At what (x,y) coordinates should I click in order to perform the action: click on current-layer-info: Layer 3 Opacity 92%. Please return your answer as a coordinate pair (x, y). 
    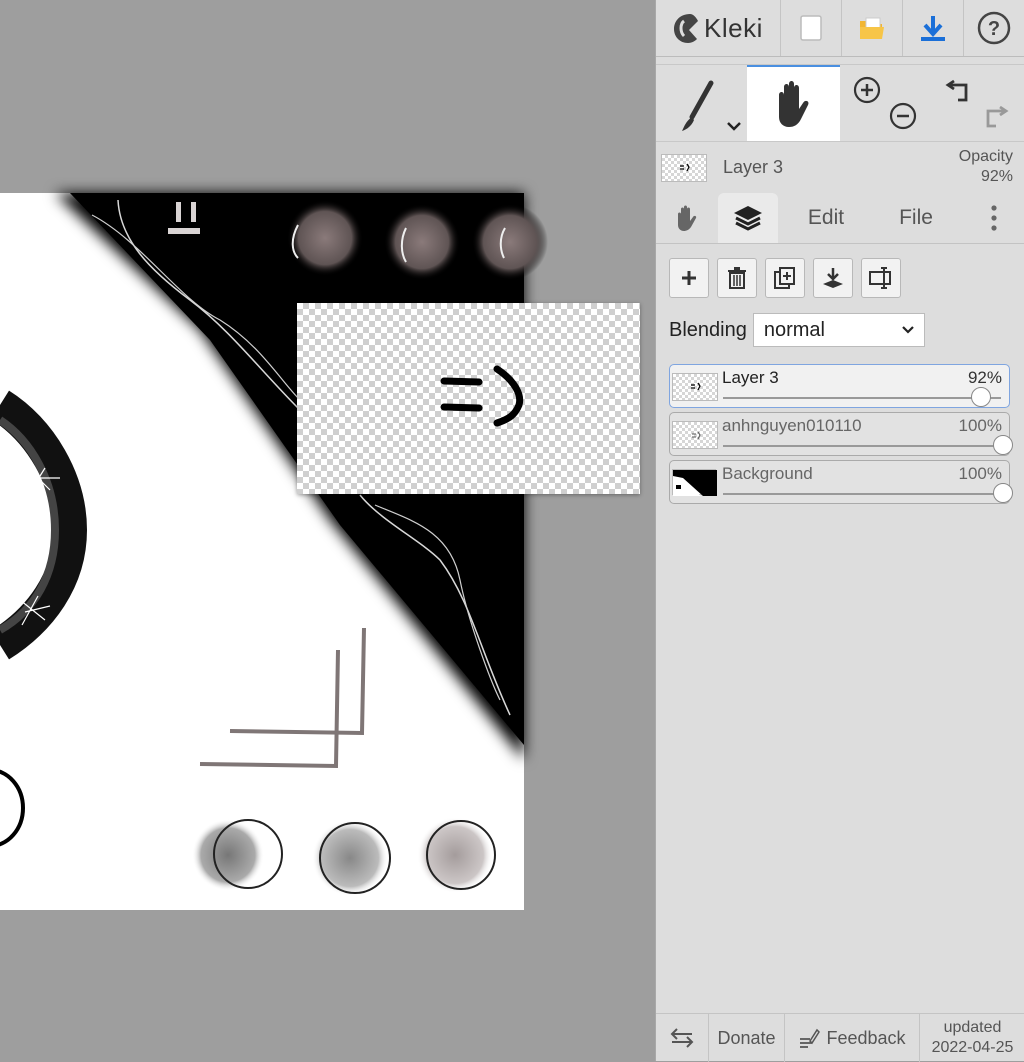
    Looking at the image, I should click on (840, 167).